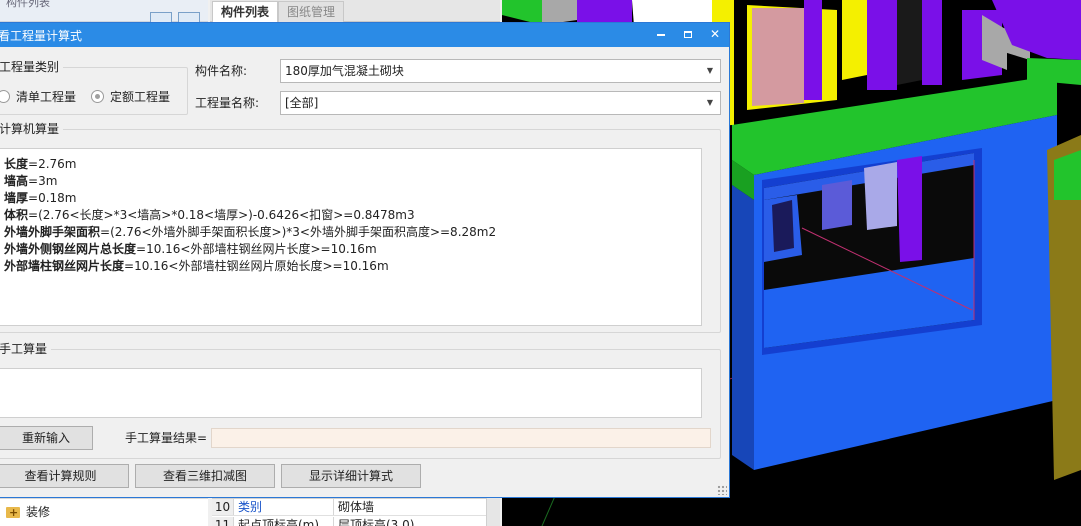  Describe the element at coordinates (722, 490) in the screenshot. I see `resize-grip-icon` at that location.